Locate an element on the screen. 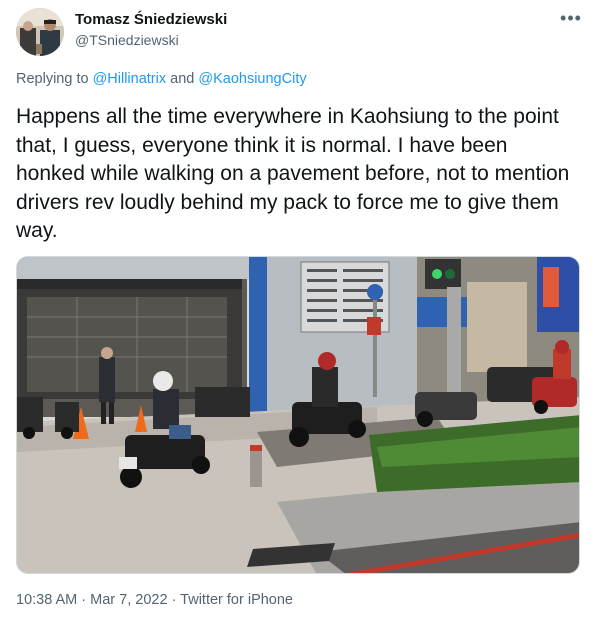  mention-kaohsiungcity: @KaohsiungCity is located at coordinates (252, 79).